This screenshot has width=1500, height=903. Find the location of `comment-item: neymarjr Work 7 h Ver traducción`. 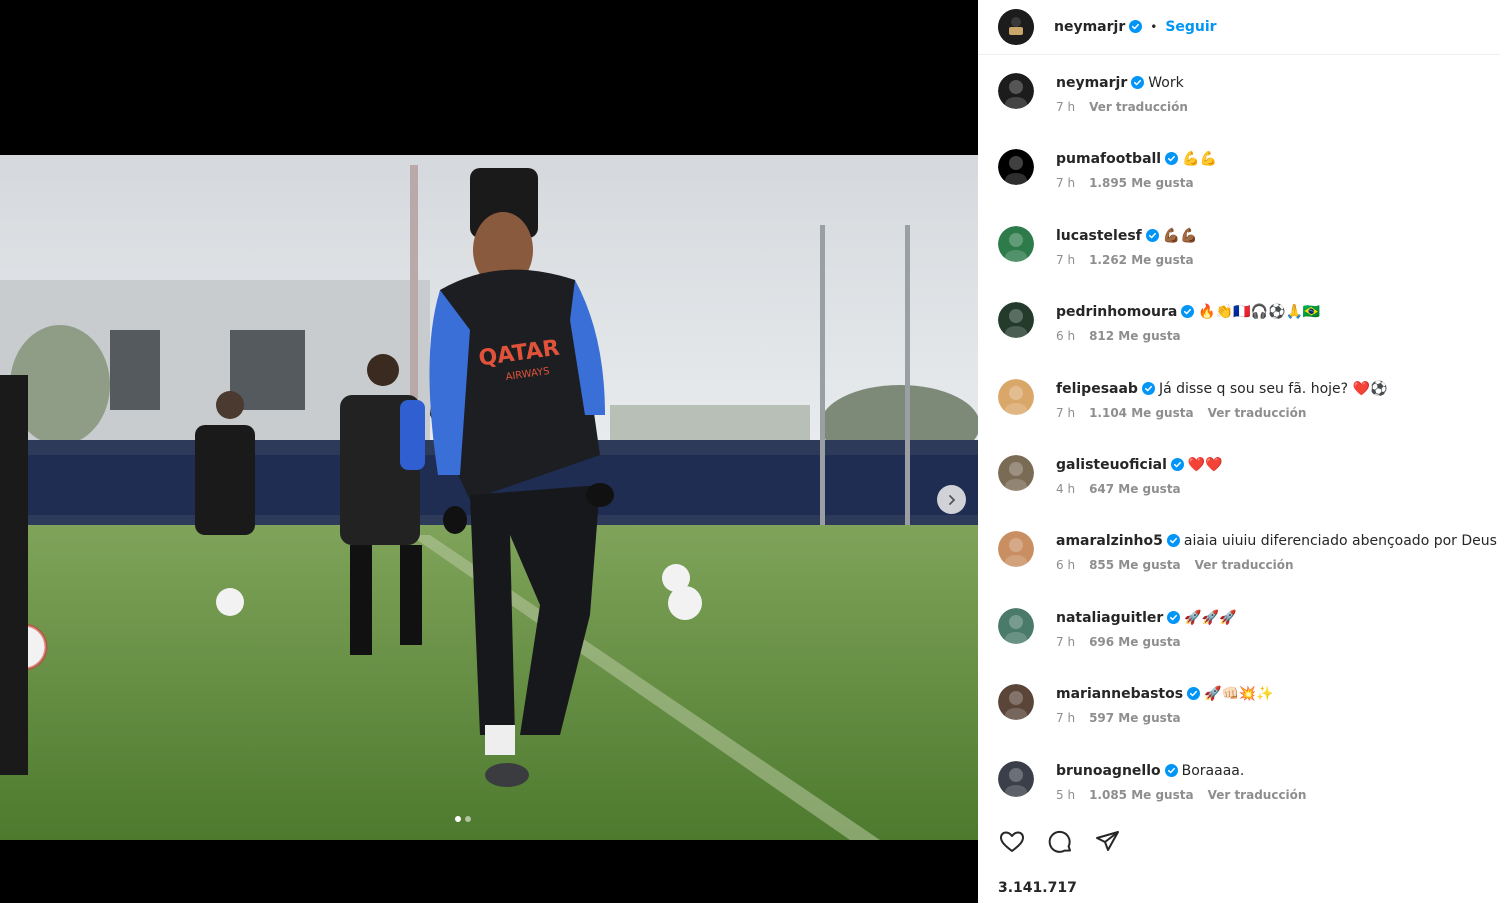

comment-item: neymarjr Work 7 h Ver traducción is located at coordinates (1249, 100).